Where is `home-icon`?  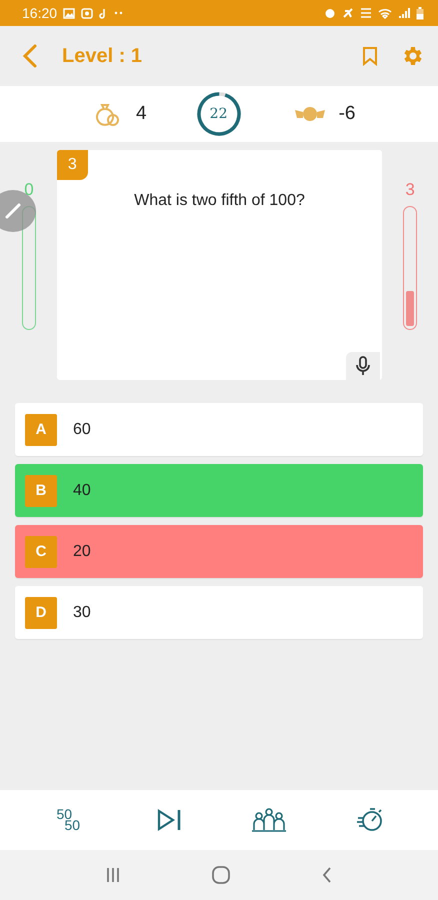 home-icon is located at coordinates (221, 875).